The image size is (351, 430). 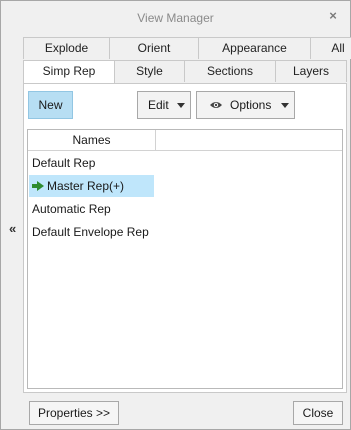 I want to click on options-label: Options, so click(x=251, y=105).